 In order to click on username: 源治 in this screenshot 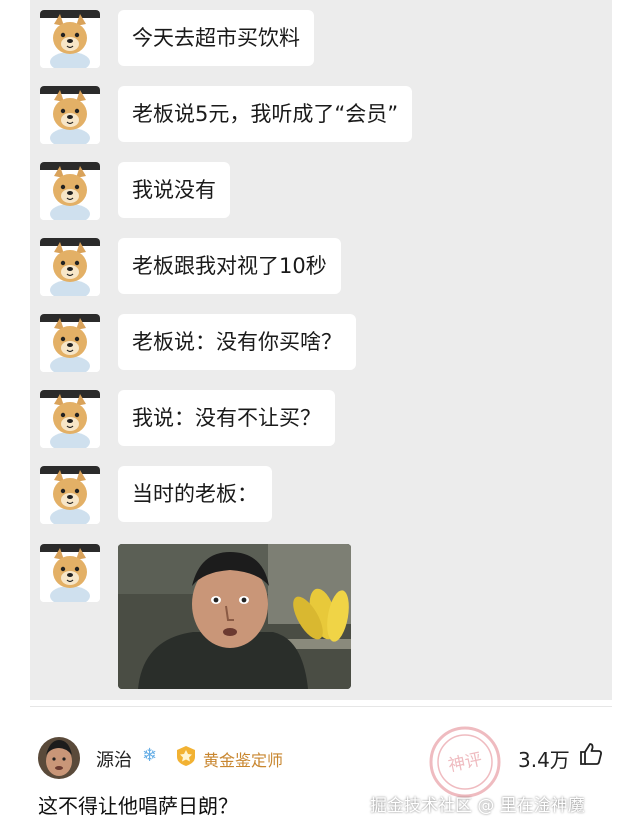, I will do `click(114, 759)`.